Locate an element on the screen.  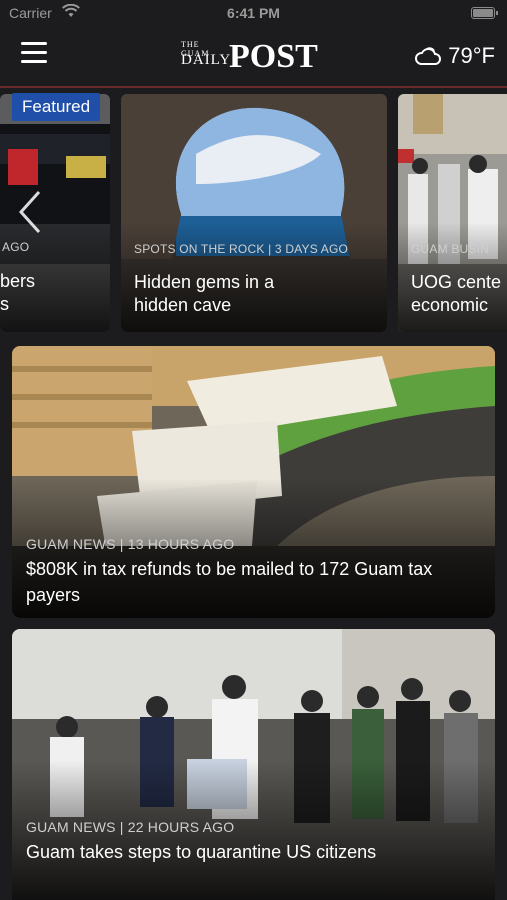
status-bar: Carrier 6:41 PM is located at coordinates (253, 14).